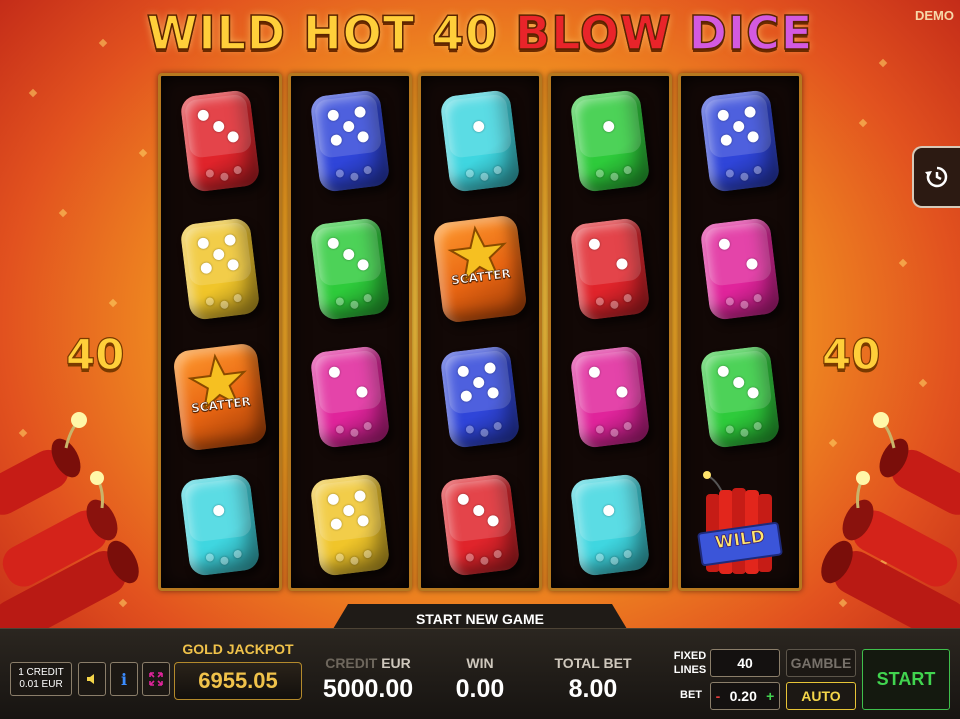  I want to click on credit-value: 5000.00, so click(368, 689).